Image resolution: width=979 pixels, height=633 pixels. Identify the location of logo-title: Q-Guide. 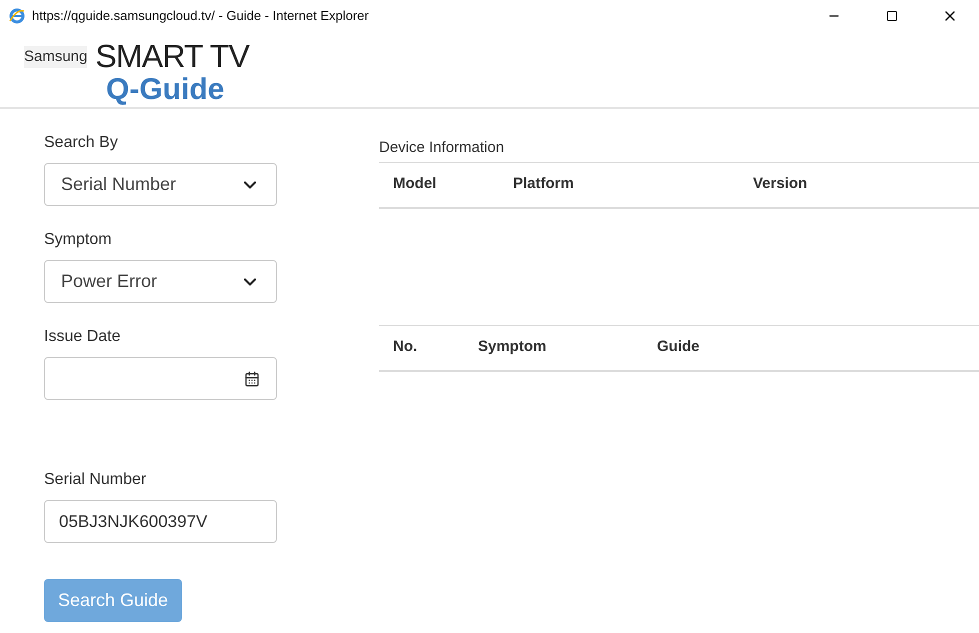
(166, 90).